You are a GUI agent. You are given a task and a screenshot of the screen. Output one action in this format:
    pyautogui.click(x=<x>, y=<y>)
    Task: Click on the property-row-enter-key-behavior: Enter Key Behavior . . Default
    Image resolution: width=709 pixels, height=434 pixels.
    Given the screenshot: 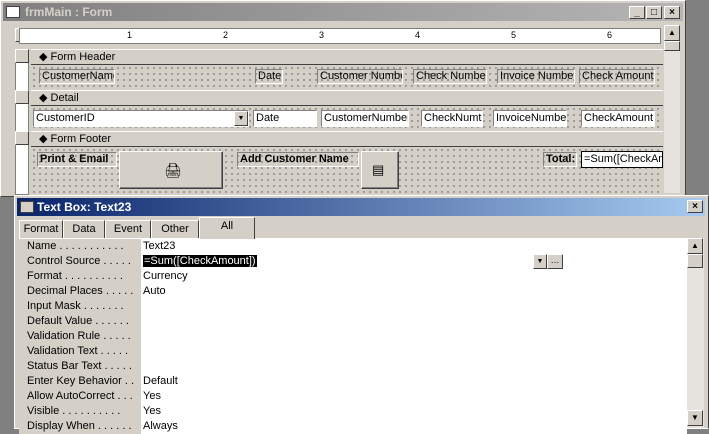 What is the action you would take?
    pyautogui.click(x=353, y=381)
    